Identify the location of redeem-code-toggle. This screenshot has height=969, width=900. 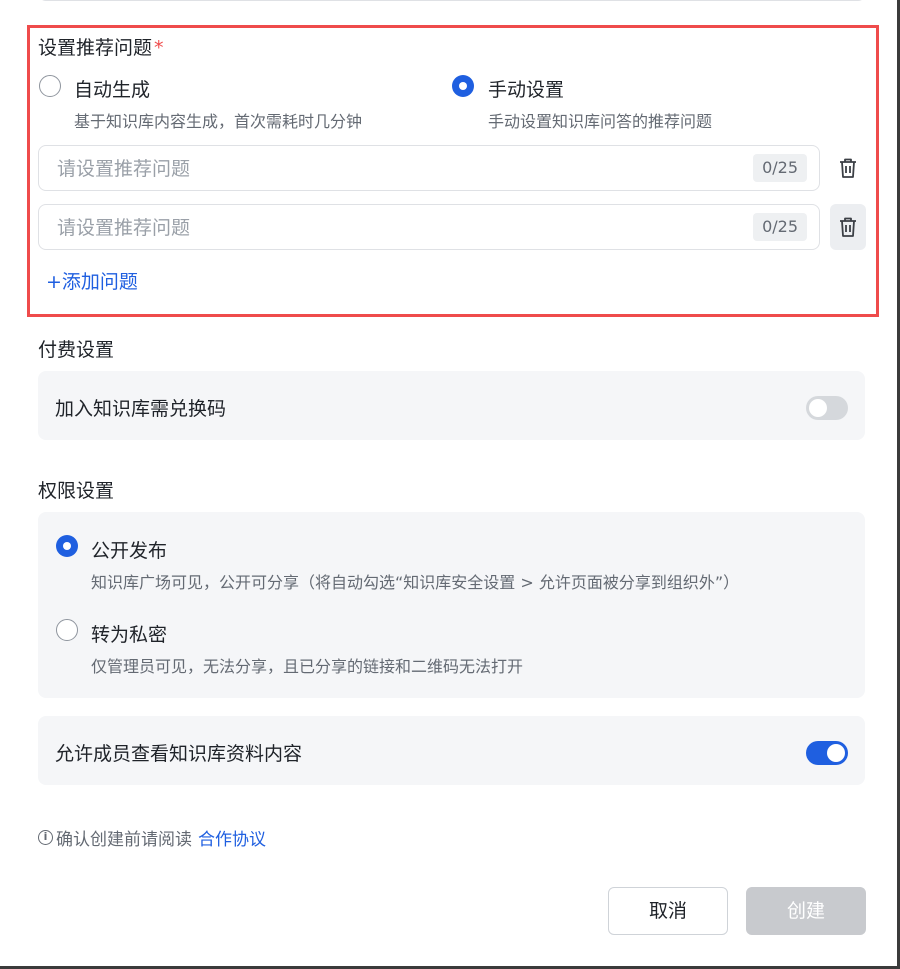
(827, 408).